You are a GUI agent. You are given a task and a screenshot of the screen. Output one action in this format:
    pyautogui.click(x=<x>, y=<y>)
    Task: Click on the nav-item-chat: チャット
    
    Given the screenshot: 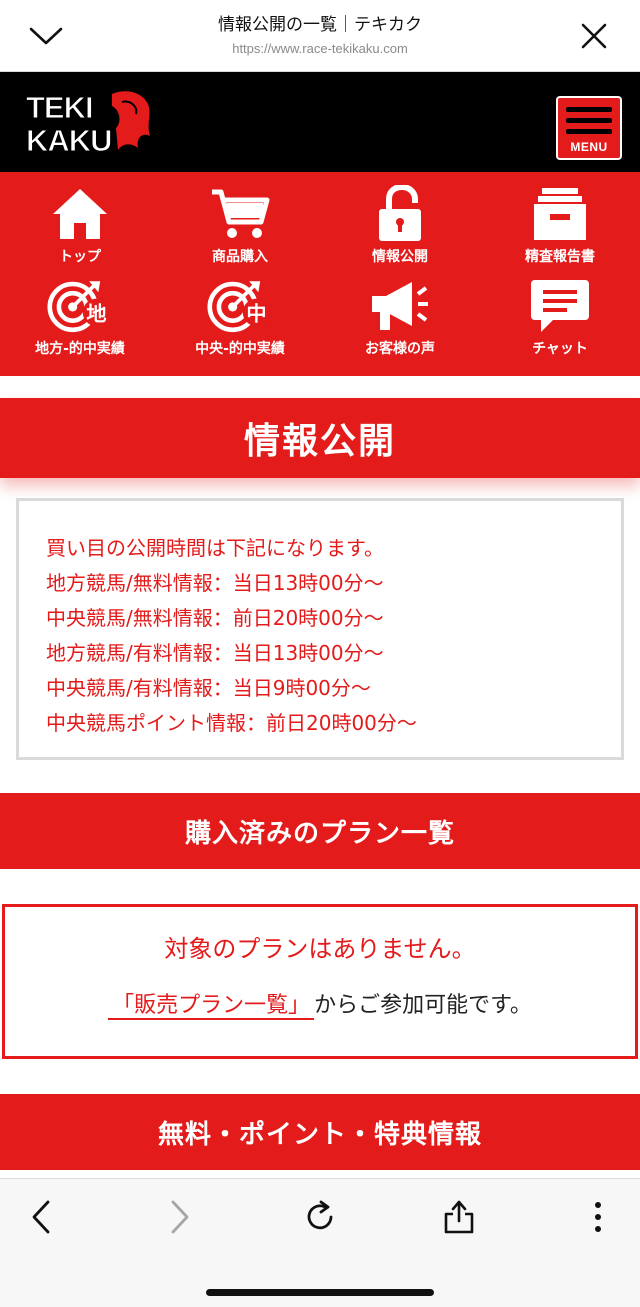 What is the action you would take?
    pyautogui.click(x=560, y=322)
    